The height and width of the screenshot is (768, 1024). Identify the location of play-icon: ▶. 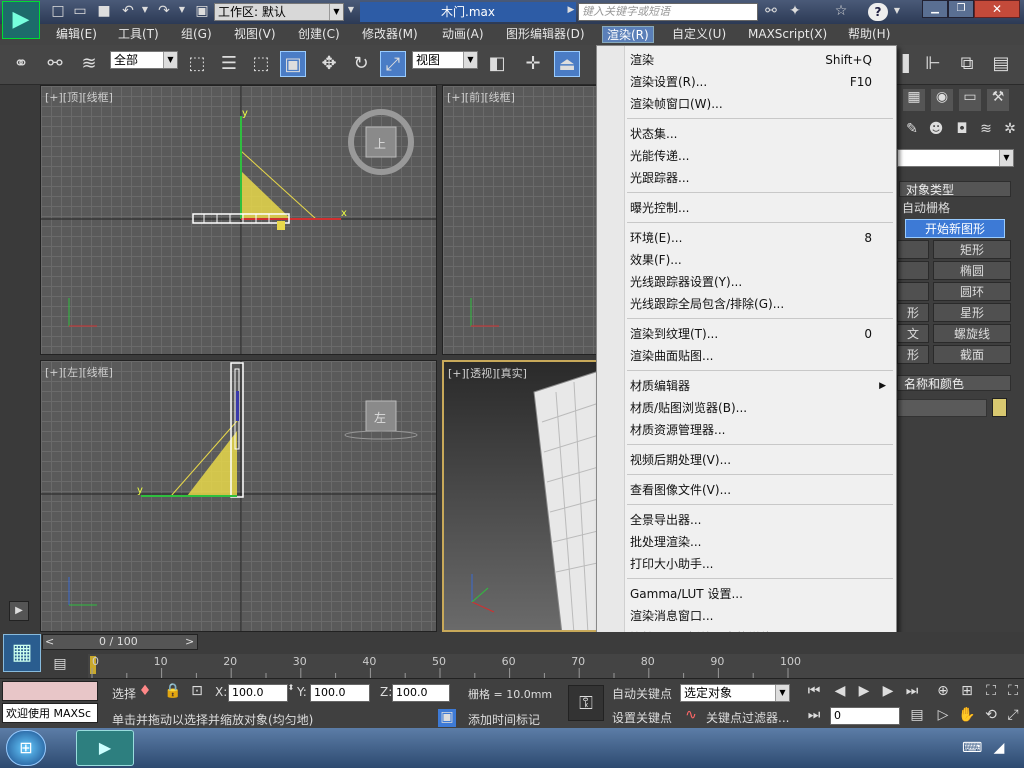
(864, 691).